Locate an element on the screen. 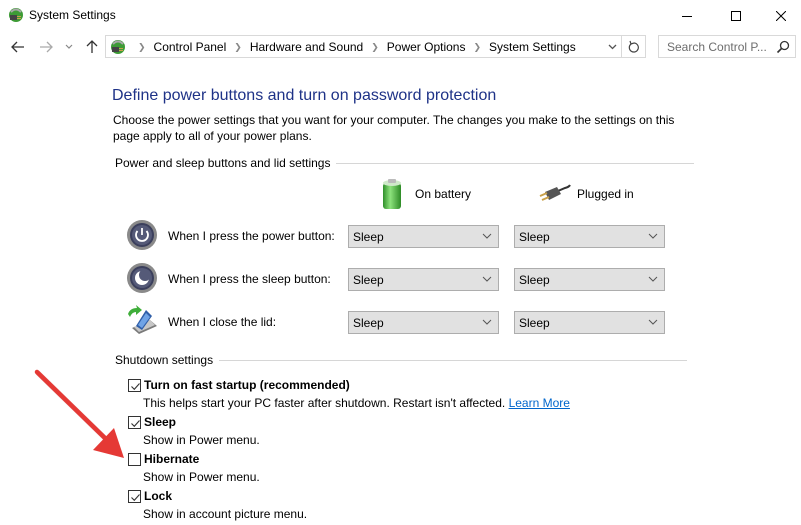 The image size is (801, 525). sleep-description: Show in Power menu. is located at coordinates (201, 440).